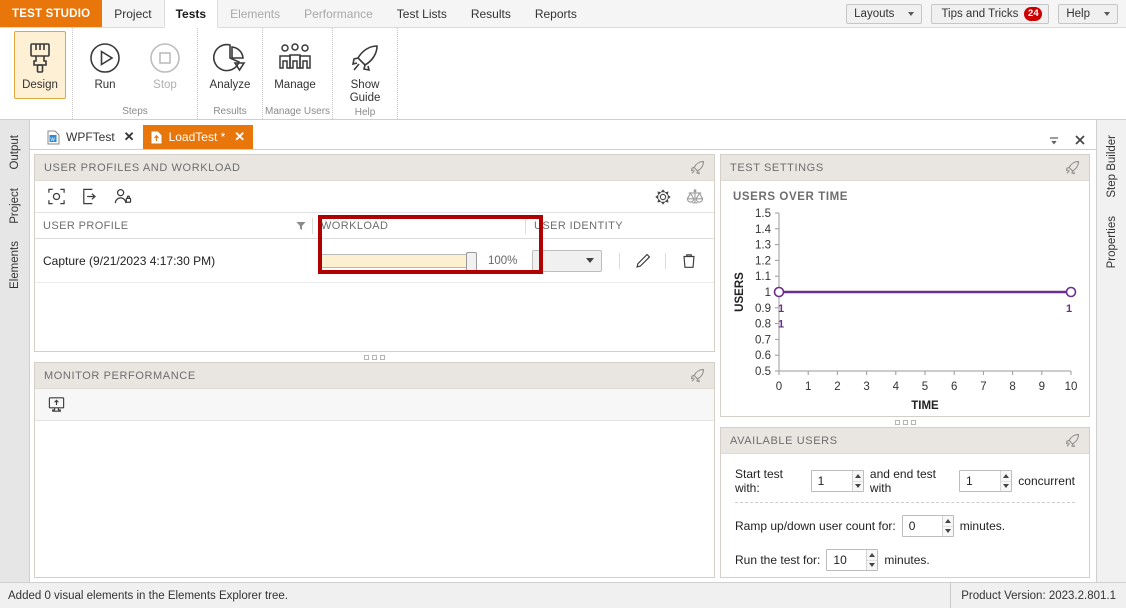 The image size is (1126, 608). Describe the element at coordinates (129, 260) in the screenshot. I see `user-profile-name: Capture (9/21/2023 4:17:30 PM)` at that location.